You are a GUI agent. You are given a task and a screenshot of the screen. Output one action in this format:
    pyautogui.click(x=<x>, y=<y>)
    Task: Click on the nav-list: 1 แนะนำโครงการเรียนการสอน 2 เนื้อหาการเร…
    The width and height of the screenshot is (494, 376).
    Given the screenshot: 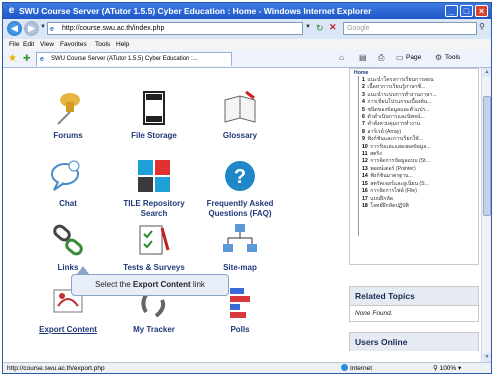 What is the action you would take?
    pyautogui.click(x=399, y=143)
    